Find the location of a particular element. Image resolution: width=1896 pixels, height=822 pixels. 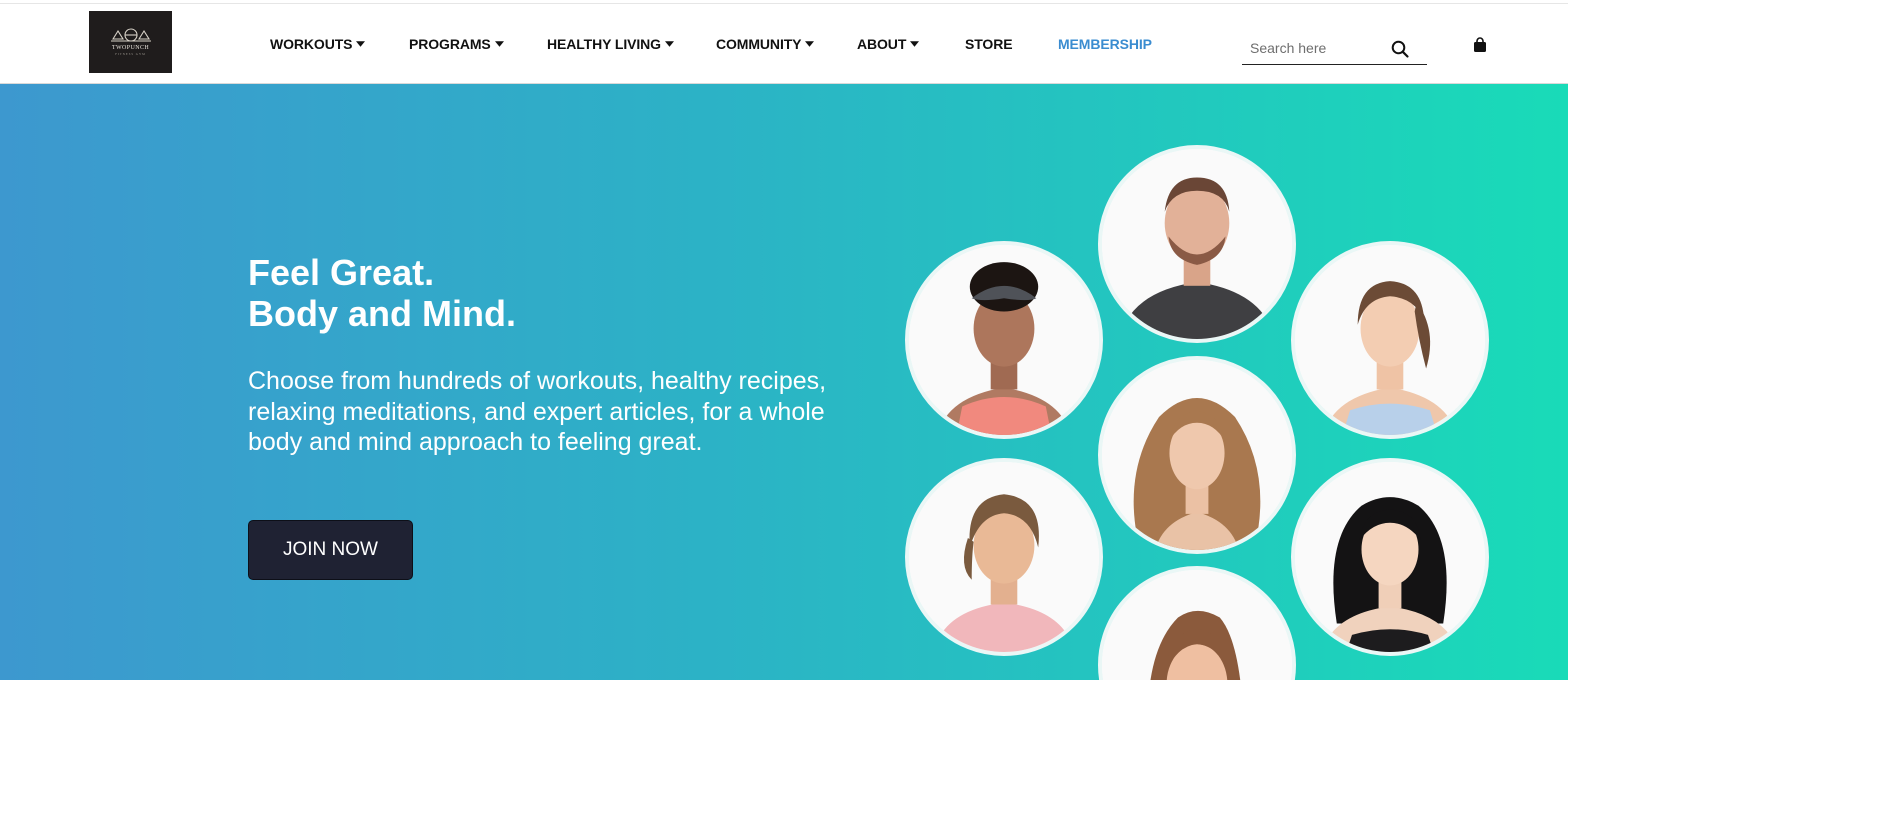

nav-store-label: STORE is located at coordinates (989, 44).